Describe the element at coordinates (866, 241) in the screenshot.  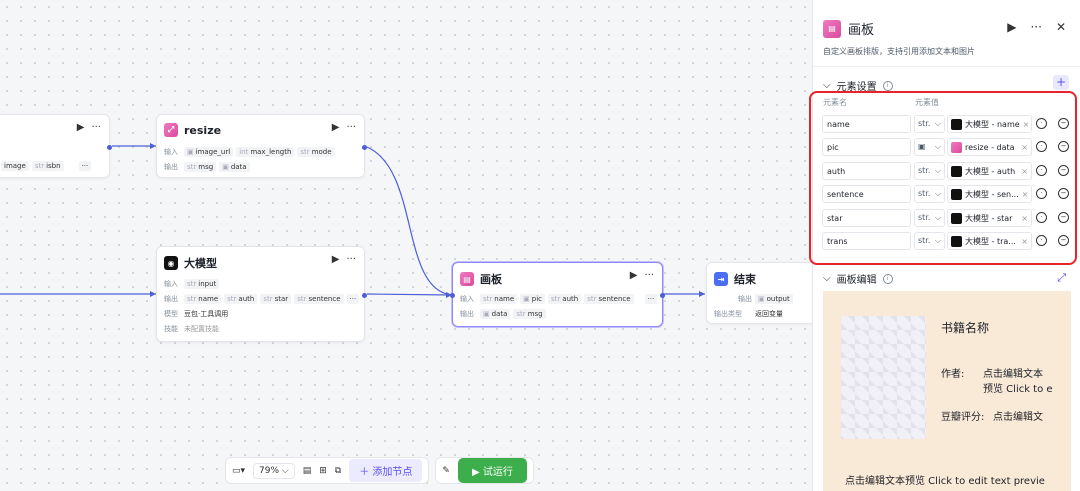
I see `element-name-input: trans` at that location.